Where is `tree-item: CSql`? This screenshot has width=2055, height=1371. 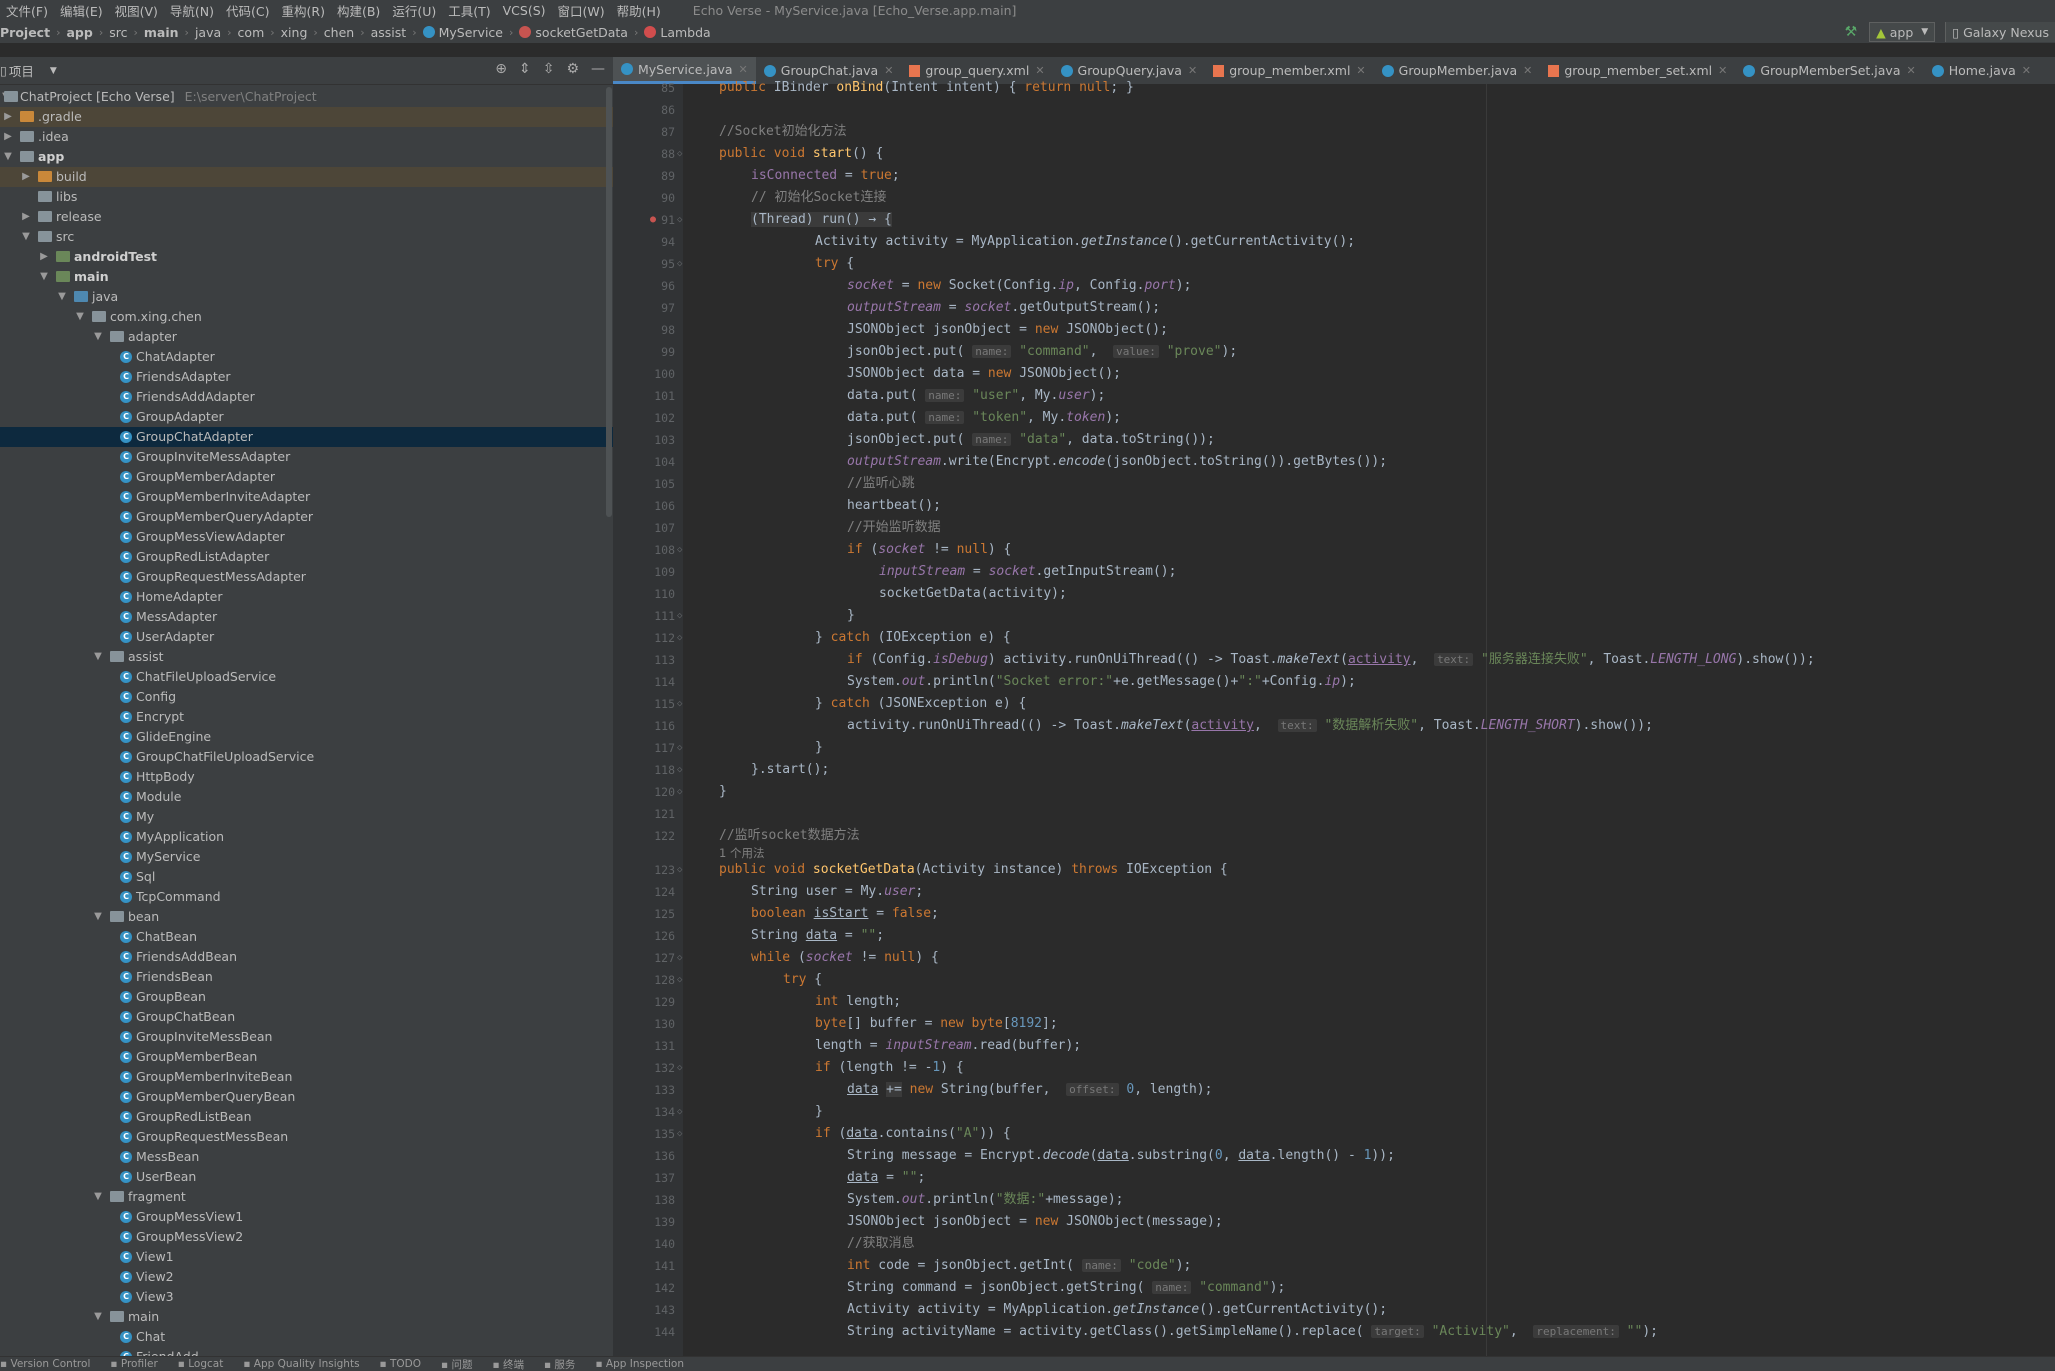 tree-item: CSql is located at coordinates (306, 877).